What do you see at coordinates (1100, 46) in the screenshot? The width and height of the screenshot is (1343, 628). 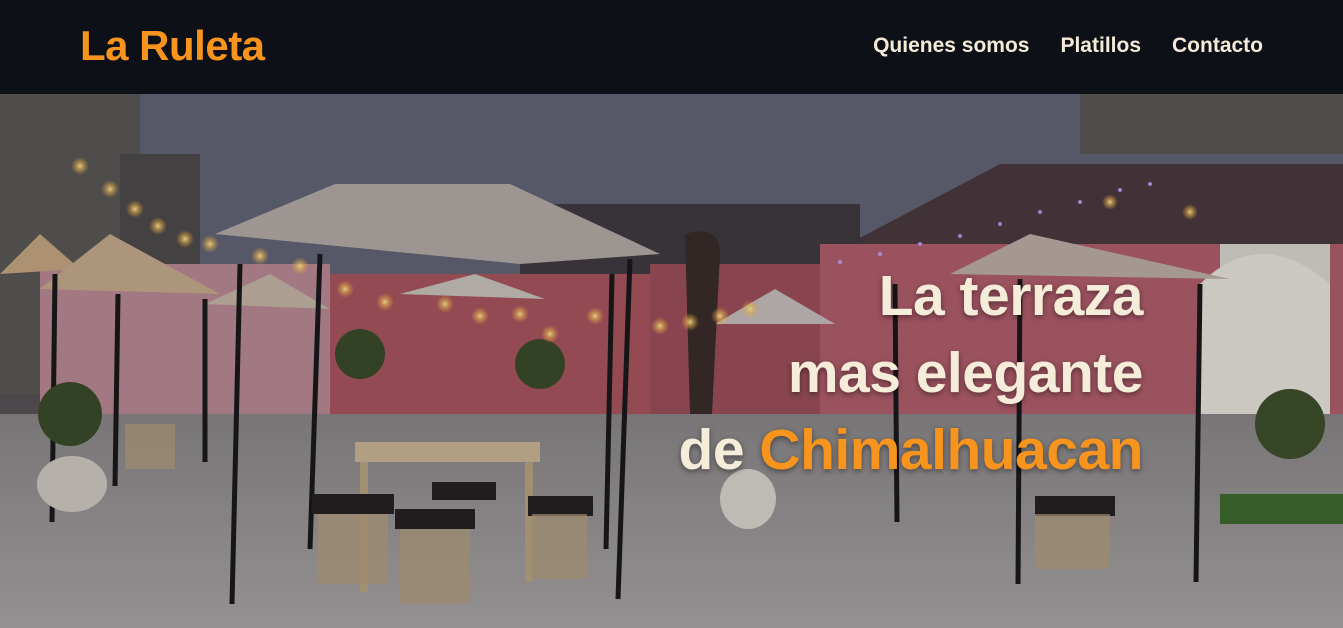 I see `nav-link-platillos: Platillos` at bounding box center [1100, 46].